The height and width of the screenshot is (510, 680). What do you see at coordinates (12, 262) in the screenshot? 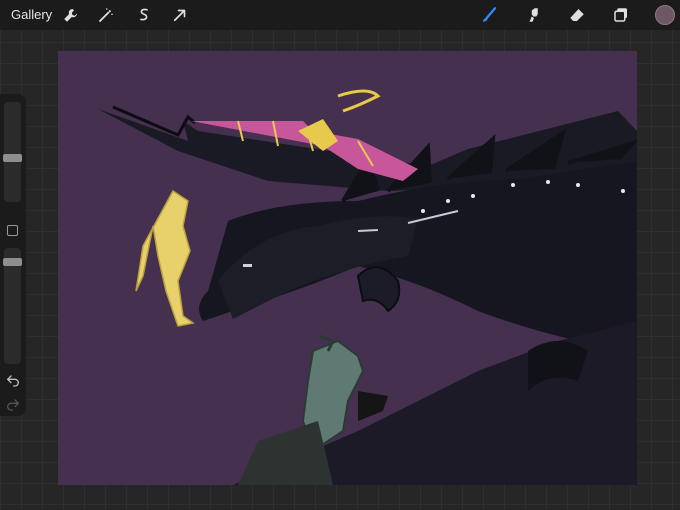
I see `opacity-knob` at bounding box center [12, 262].